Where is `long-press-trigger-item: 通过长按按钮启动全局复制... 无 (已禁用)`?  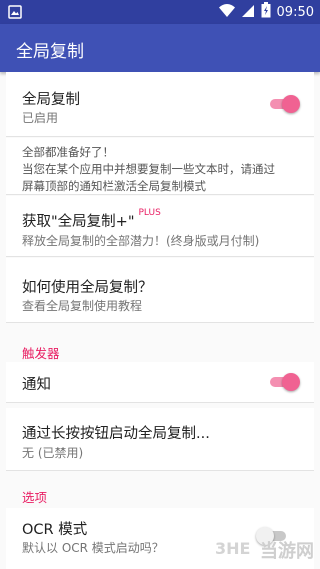
long-press-trigger-item: 通过长按按钮启动全局复制... 无 (已禁用) is located at coordinates (160, 439).